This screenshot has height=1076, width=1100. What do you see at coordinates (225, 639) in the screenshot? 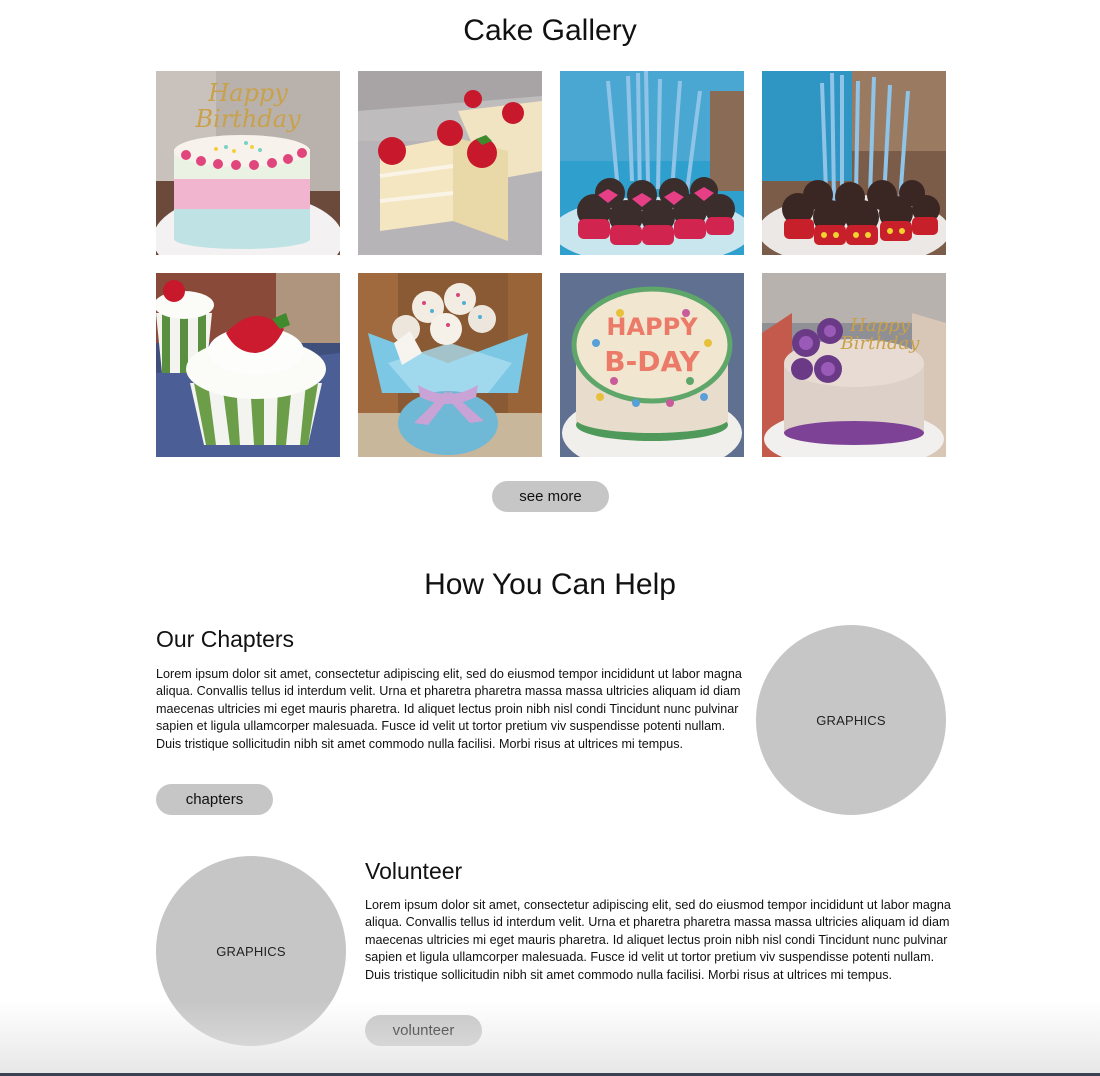
I see `our-chapters-title: Our Chapters` at bounding box center [225, 639].